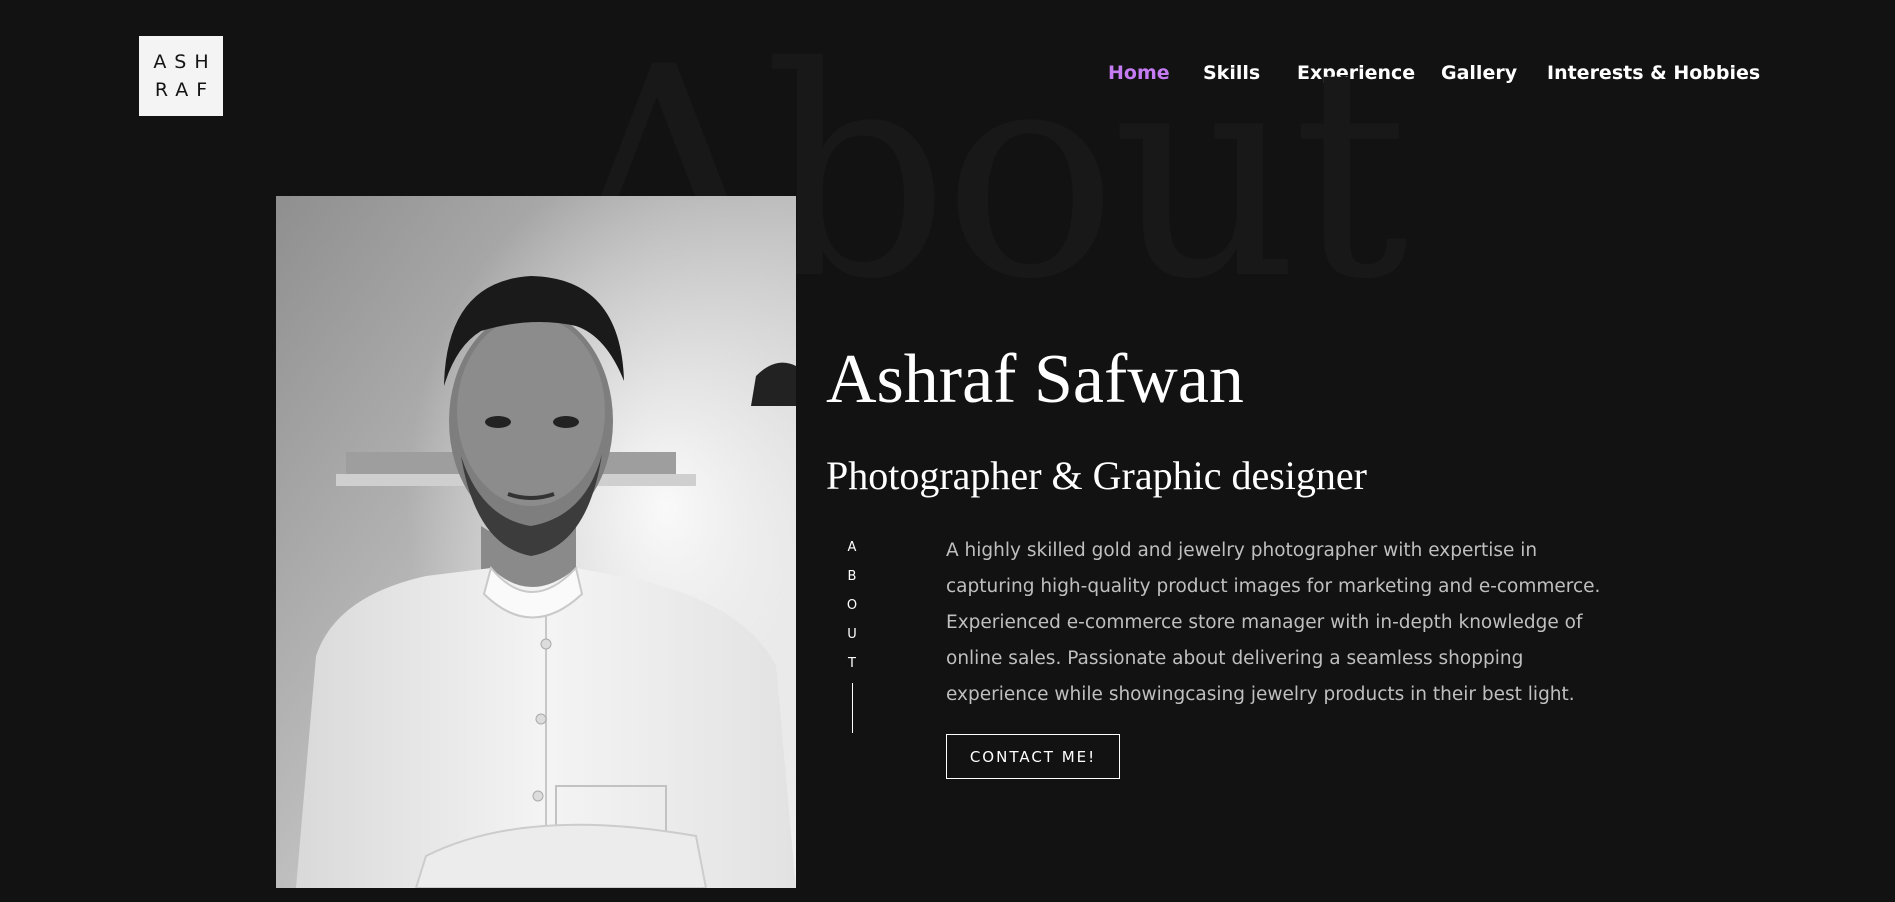 This screenshot has width=1895, height=902. What do you see at coordinates (1479, 73) in the screenshot?
I see `nav-gallery: Gallery` at bounding box center [1479, 73].